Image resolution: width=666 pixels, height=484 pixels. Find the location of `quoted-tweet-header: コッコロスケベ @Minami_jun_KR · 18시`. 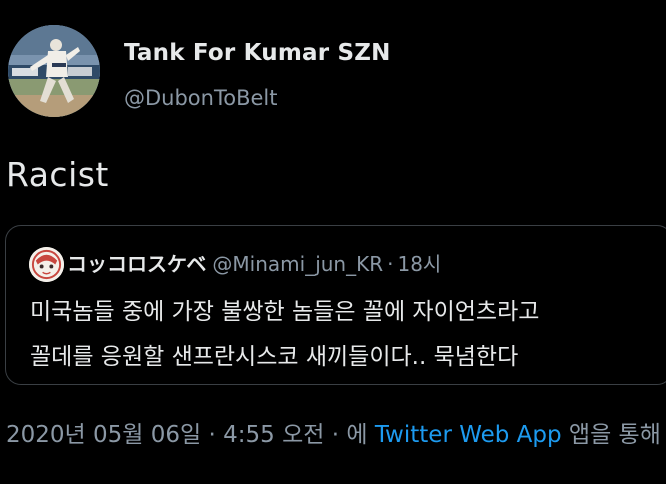

quoted-tweet-header: コッコロスケベ @Minami_jun_KR · 18시 is located at coordinates (254, 264).